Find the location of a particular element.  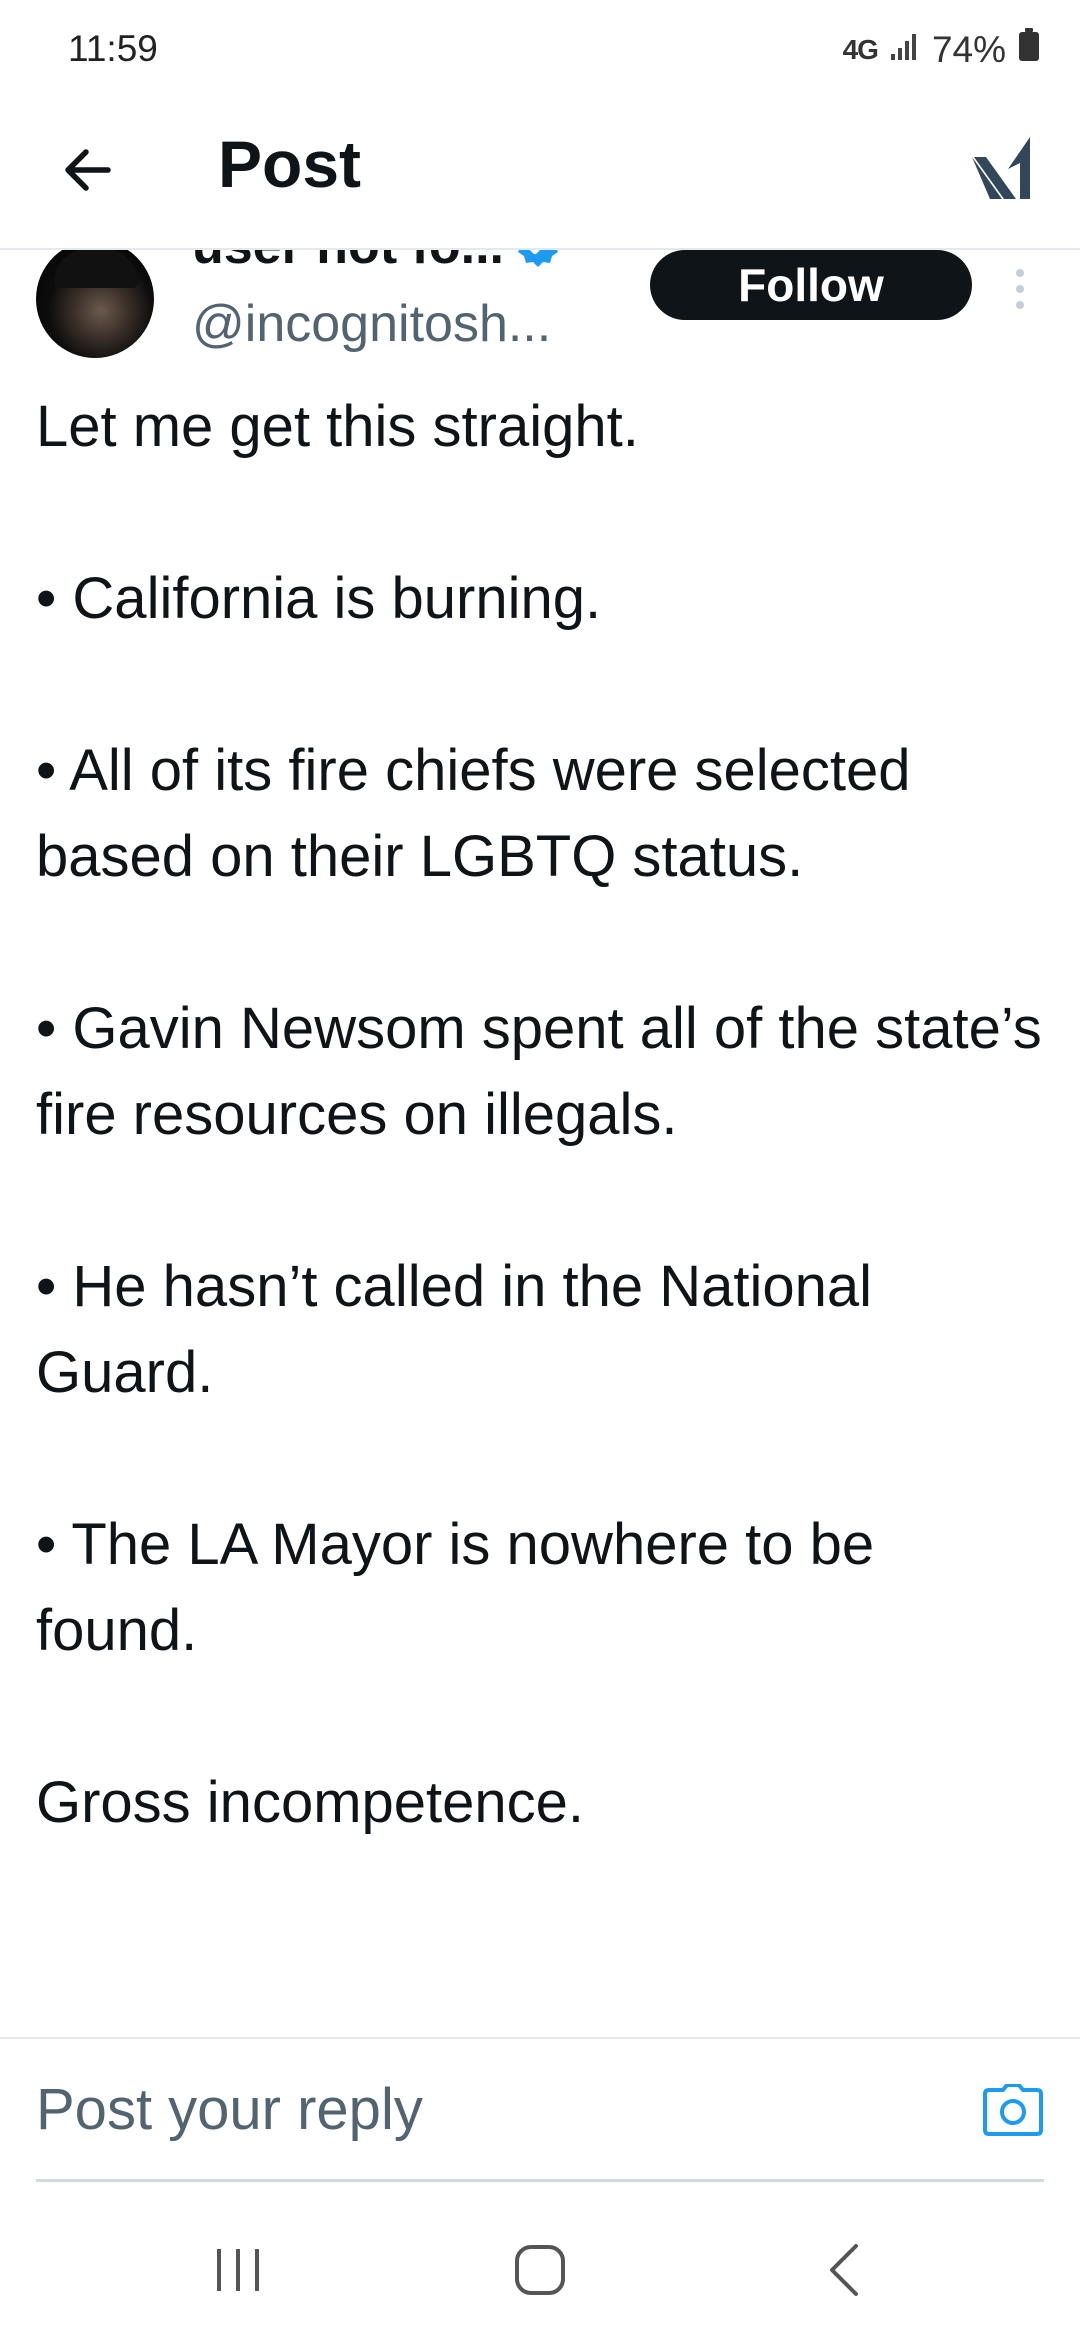

post-paragraph: • California is burning. is located at coordinates (319, 598).